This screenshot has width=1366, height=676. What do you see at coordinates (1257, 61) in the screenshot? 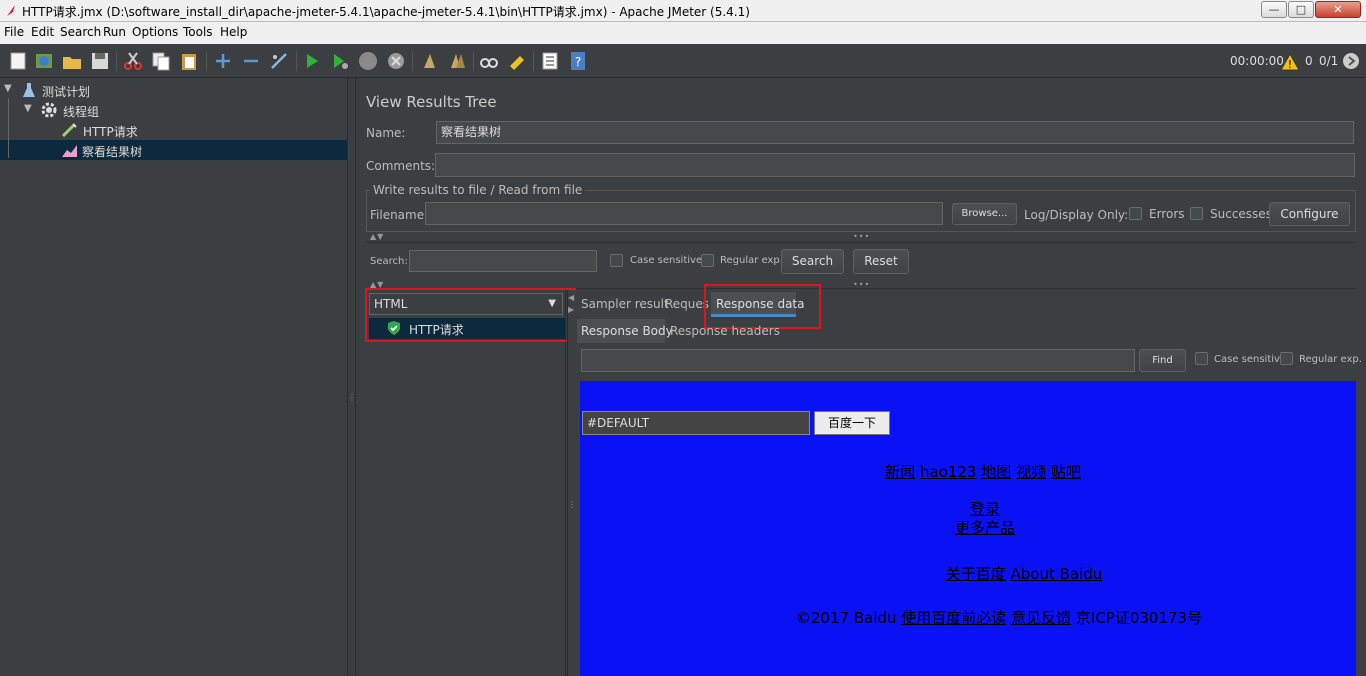
I see `elapsed-timer: 00:00:00` at bounding box center [1257, 61].